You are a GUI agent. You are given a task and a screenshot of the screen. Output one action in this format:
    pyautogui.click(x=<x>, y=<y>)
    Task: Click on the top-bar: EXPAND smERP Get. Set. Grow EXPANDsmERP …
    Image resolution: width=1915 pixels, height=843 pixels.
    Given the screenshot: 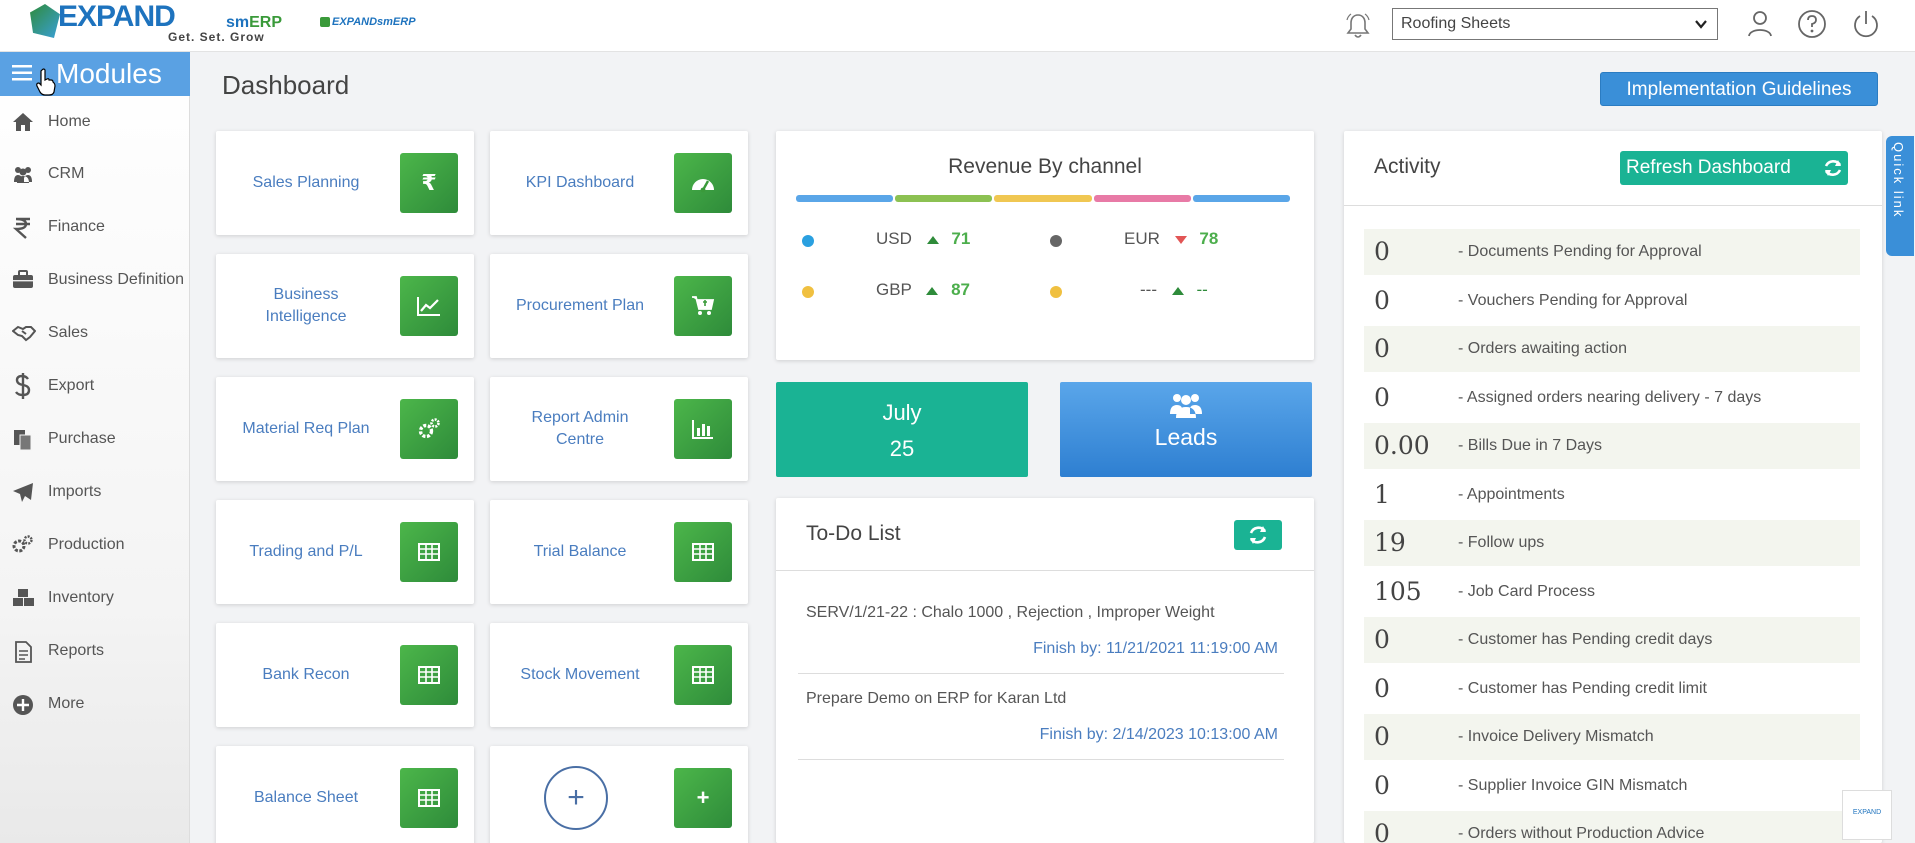 What is the action you would take?
    pyautogui.click(x=957, y=26)
    